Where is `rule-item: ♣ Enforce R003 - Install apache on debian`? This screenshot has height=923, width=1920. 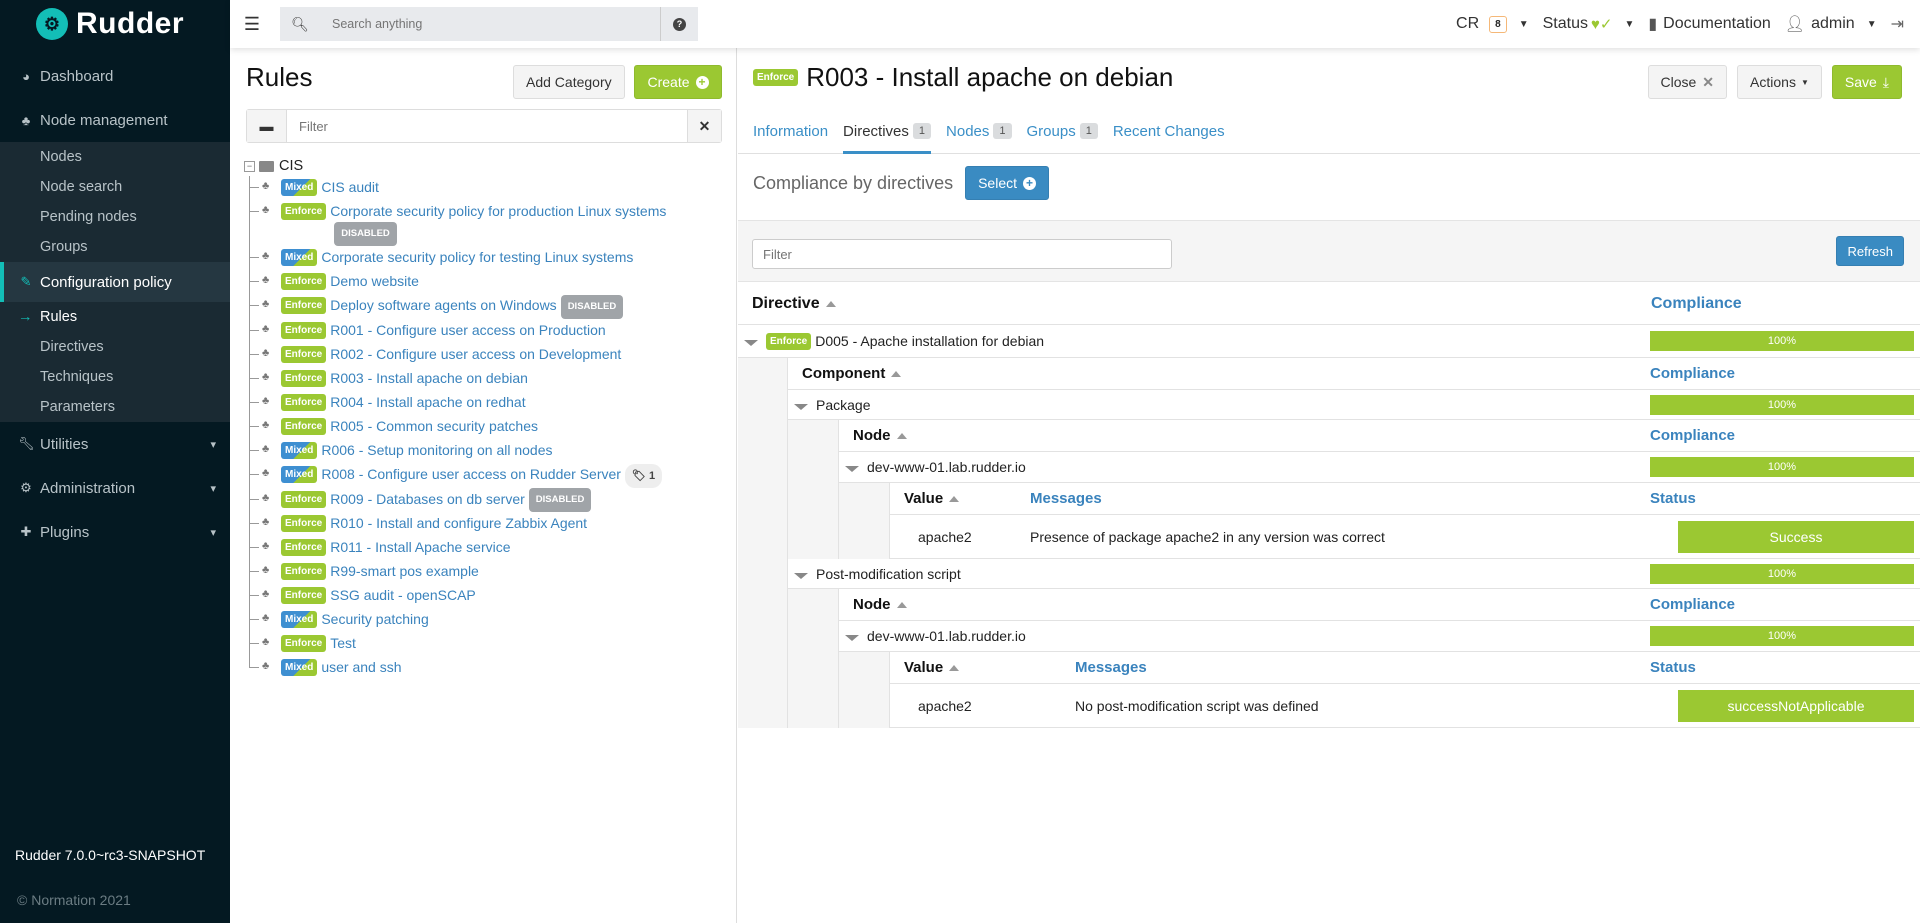 rule-item: ♣ Enforce R003 - Install apache on debian is located at coordinates (484, 378).